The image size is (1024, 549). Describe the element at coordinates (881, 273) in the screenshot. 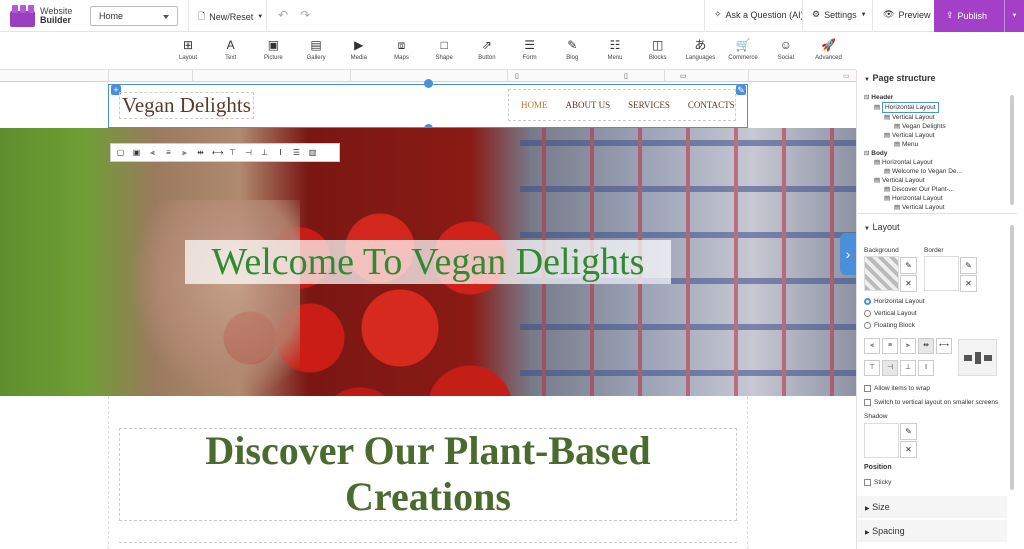

I see `background-swatch` at that location.